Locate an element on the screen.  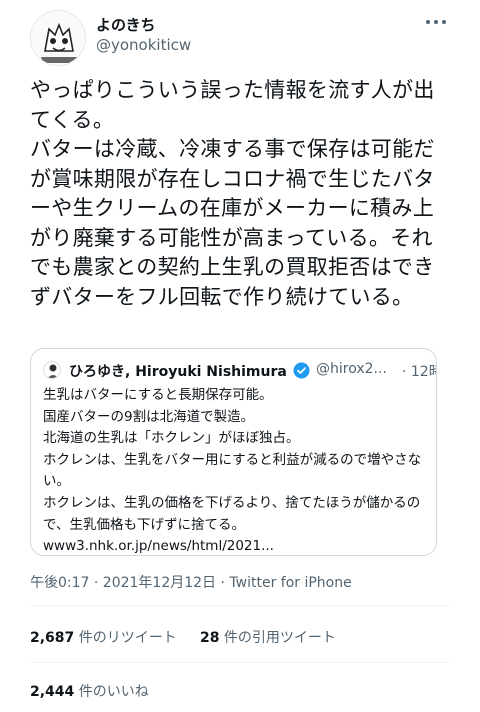
quoted-author-name: ひろゆき, Hiroyuki Nishimura is located at coordinates (178, 372).